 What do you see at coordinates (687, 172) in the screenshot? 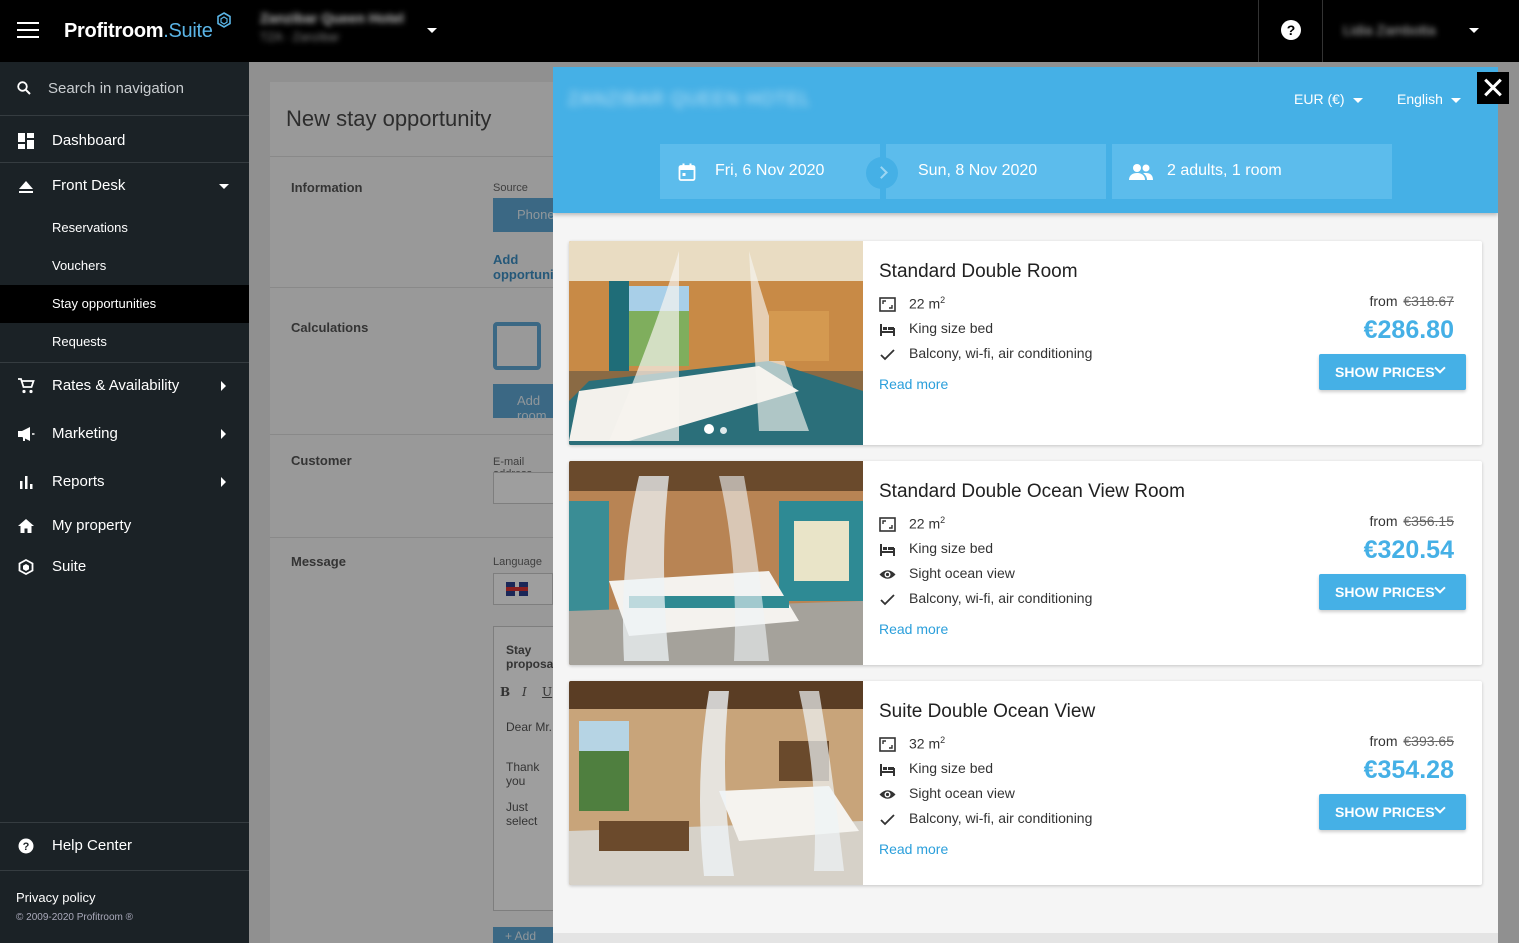
I see `calendar-icon` at bounding box center [687, 172].